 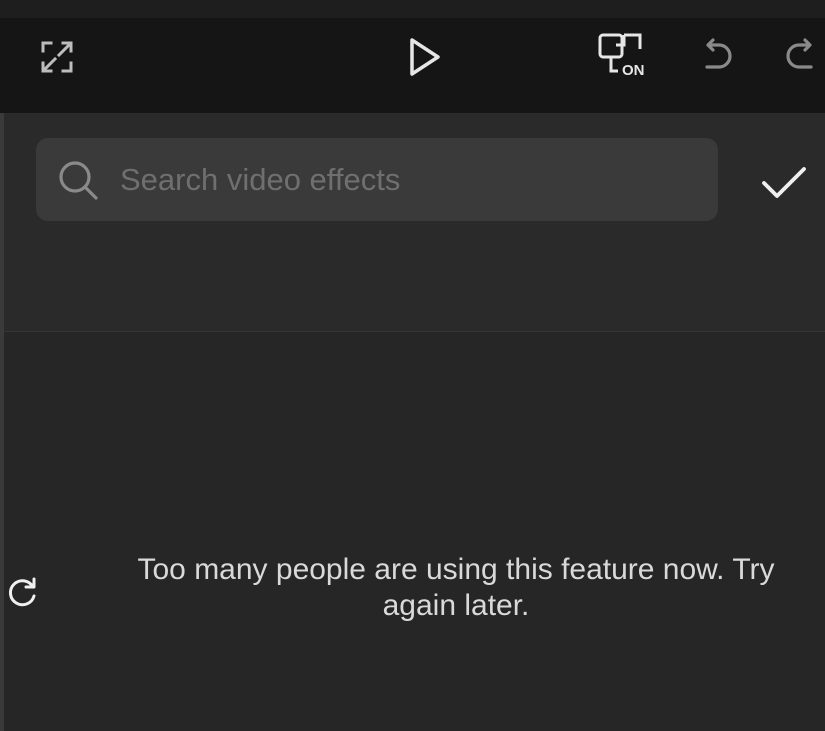 I want to click on checkmark-icon, so click(x=784, y=182).